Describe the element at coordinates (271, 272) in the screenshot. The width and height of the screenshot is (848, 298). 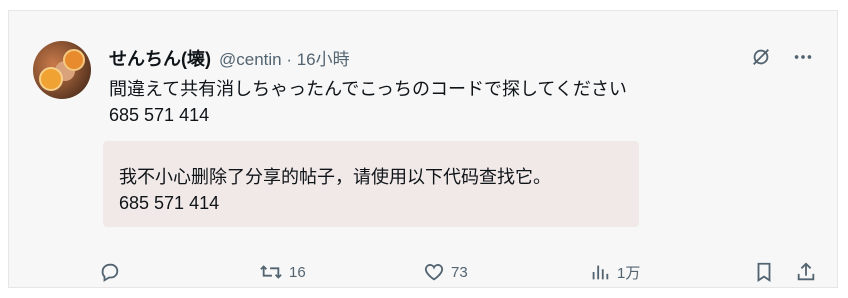
I see `repost-icon` at that location.